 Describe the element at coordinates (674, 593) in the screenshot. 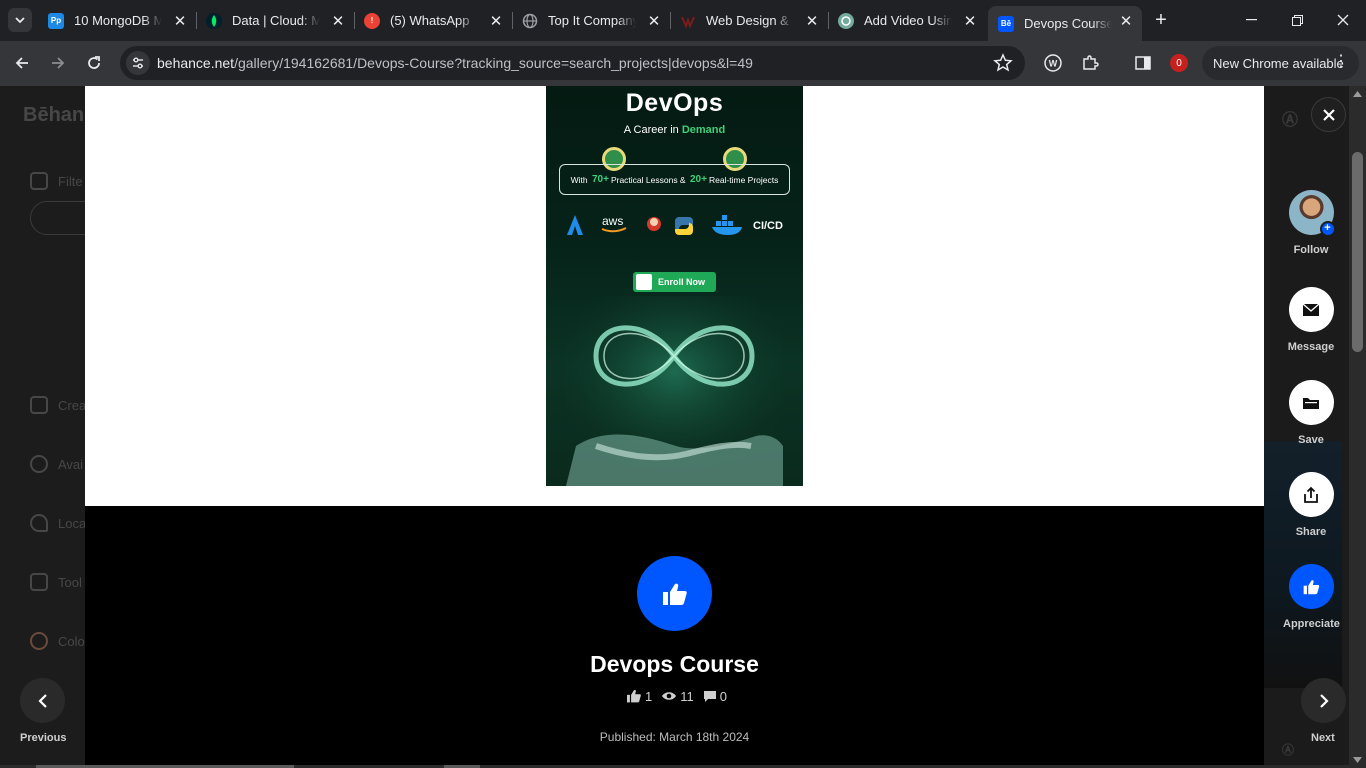

I see `appreciate-big-button` at that location.